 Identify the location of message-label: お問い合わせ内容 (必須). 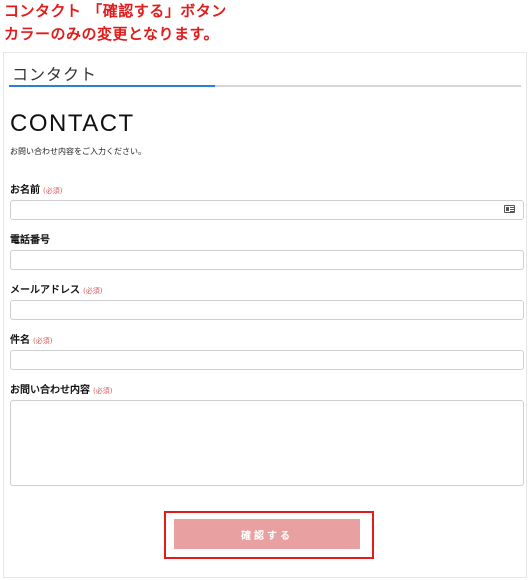
(61, 388).